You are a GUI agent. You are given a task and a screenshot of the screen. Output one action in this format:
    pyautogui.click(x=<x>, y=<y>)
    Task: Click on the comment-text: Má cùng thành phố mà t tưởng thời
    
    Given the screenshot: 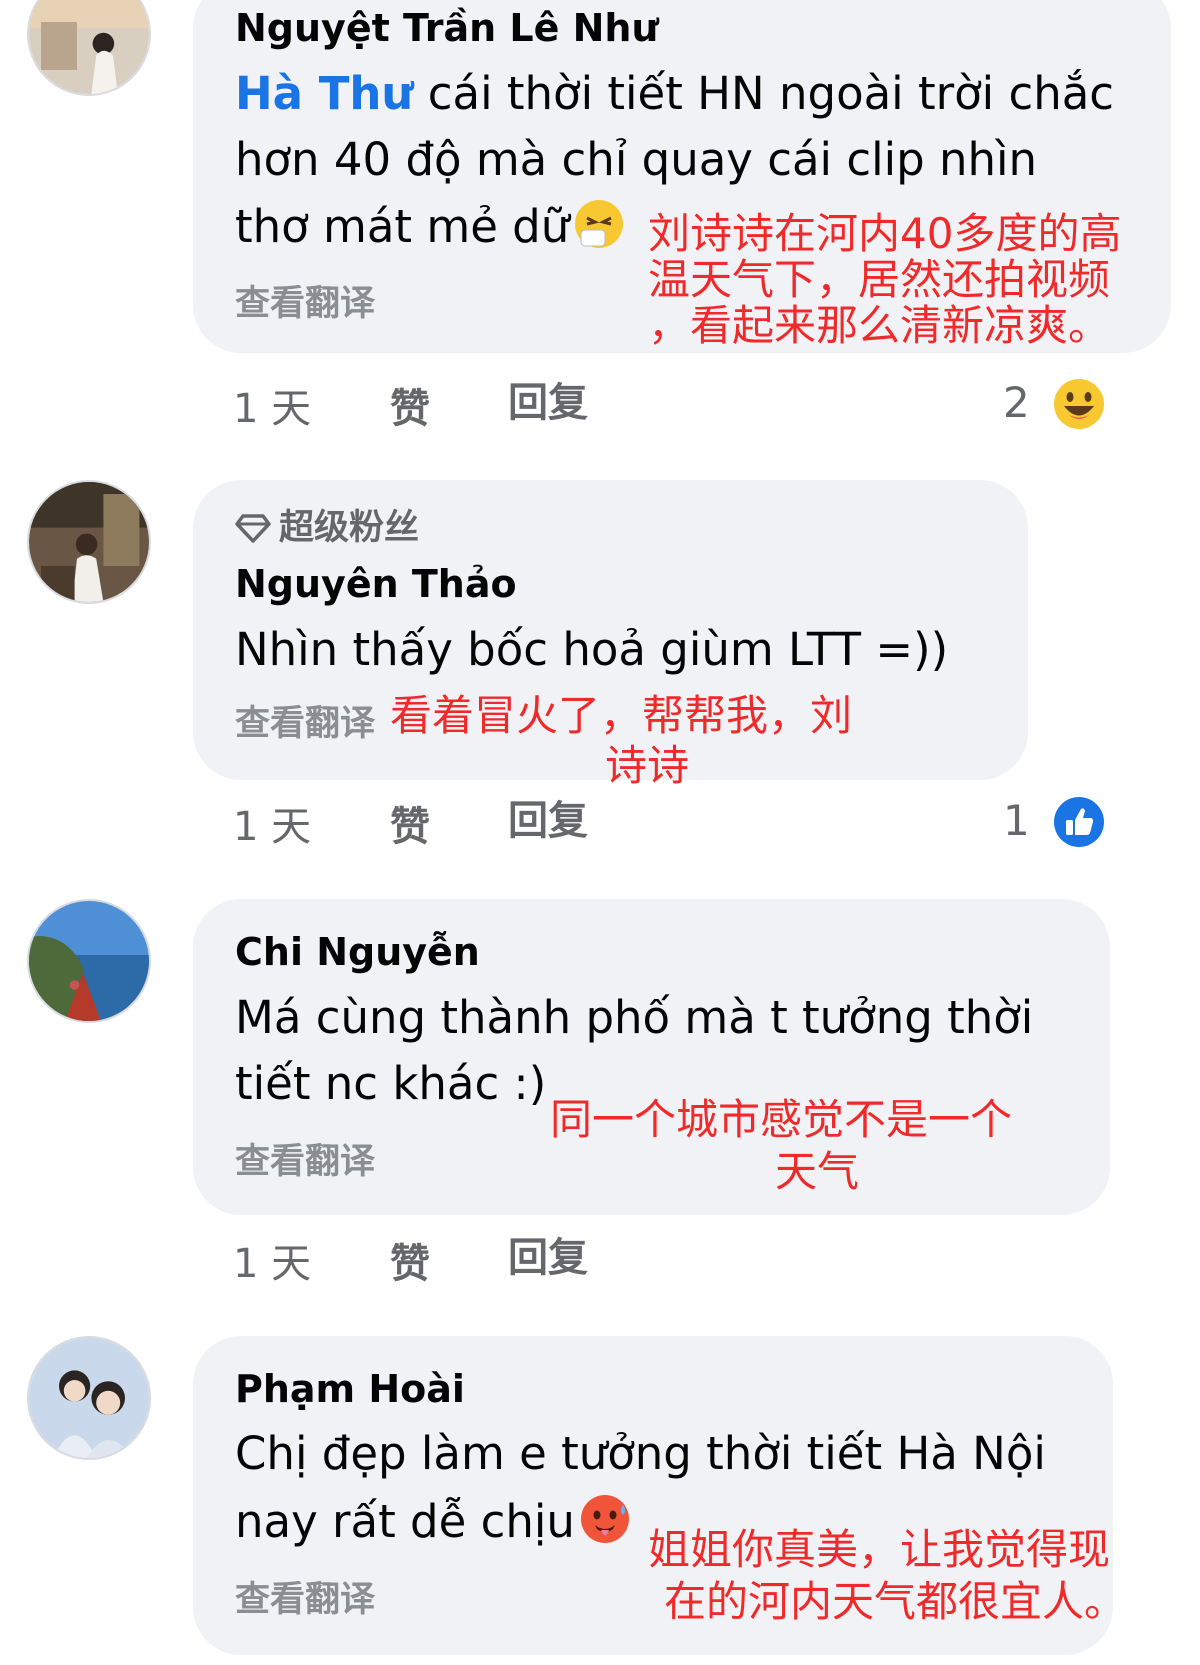 What is the action you would take?
    pyautogui.click(x=634, y=1017)
    